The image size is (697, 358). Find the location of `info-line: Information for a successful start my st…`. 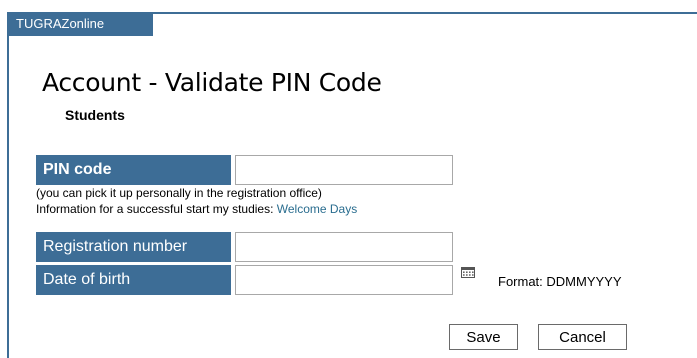

info-line: Information for a successful start my st… is located at coordinates (196, 209).